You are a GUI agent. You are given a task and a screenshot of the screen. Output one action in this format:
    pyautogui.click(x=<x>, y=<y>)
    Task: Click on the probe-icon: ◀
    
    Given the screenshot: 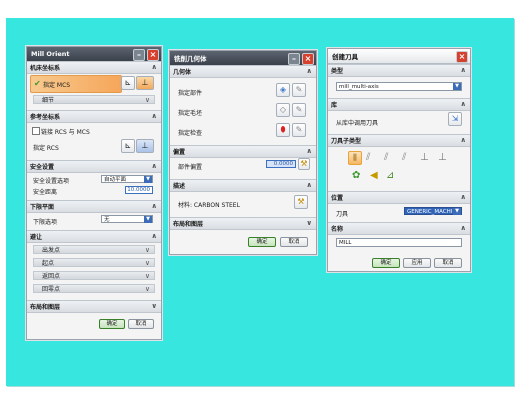 What is the action you would take?
    pyautogui.click(x=374, y=175)
    